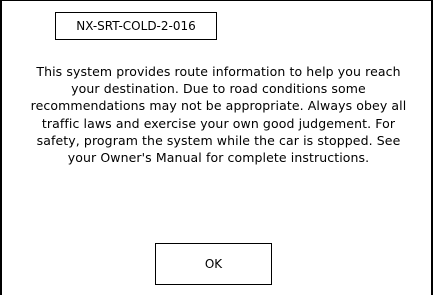 The height and width of the screenshot is (295, 433). I want to click on screen-code-label: NX-SRT-COLD-2-016, so click(136, 26).